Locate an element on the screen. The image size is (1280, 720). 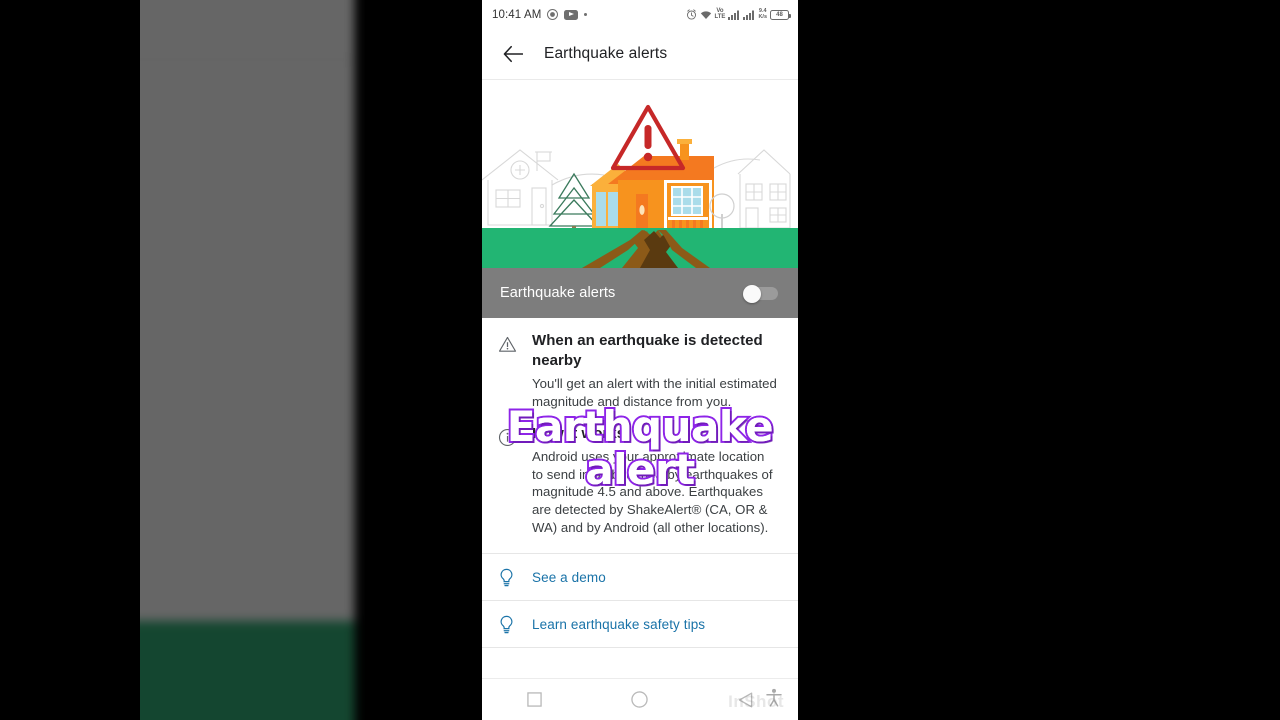
learn-safety-tips-row: Learn earthquake safety tips is located at coordinates (640, 625).